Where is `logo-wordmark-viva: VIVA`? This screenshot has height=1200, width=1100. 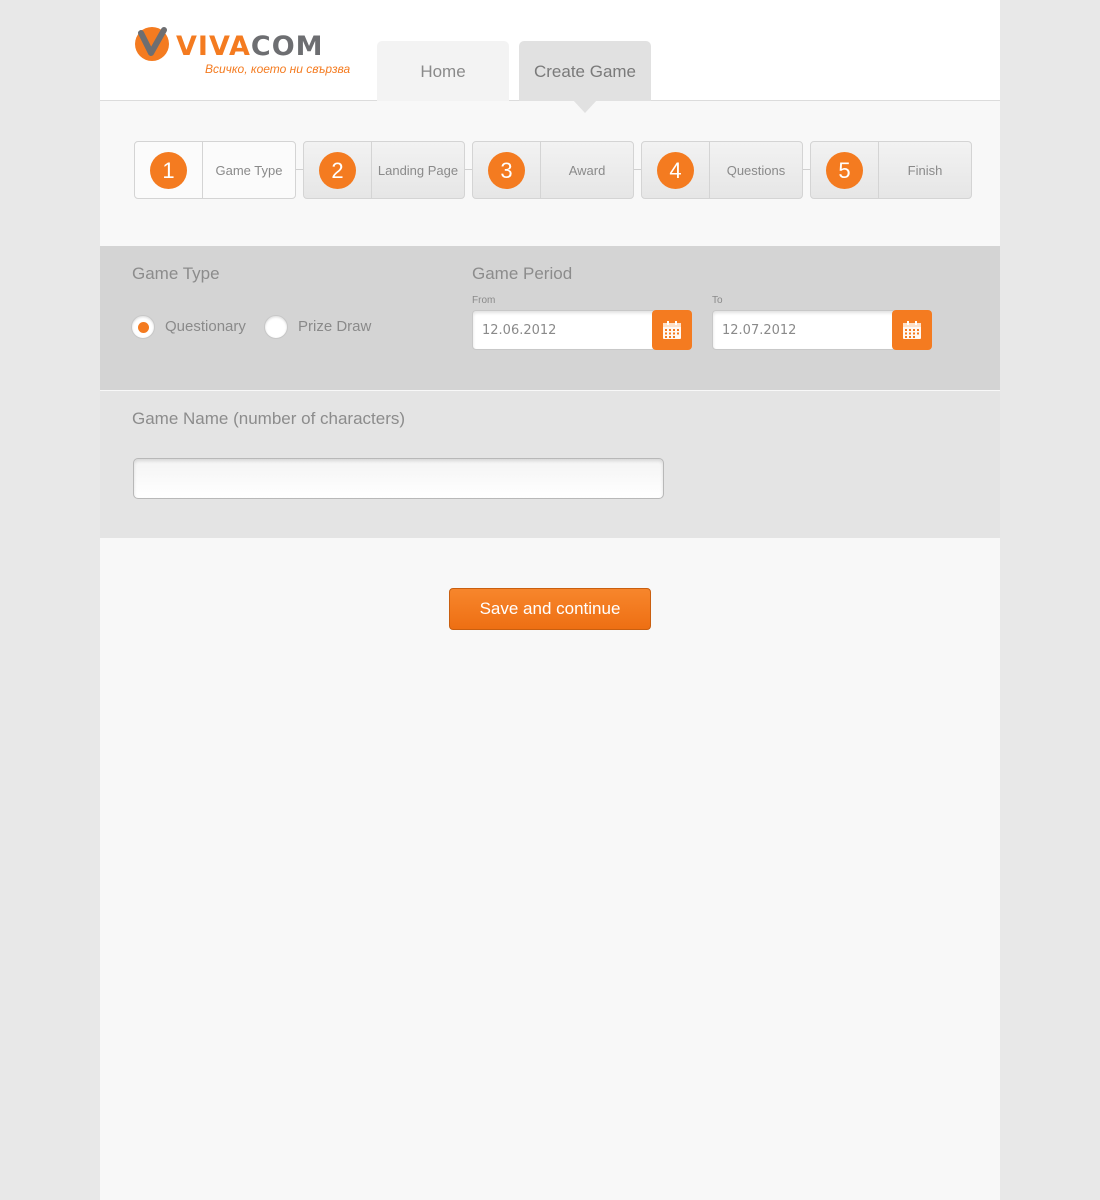 logo-wordmark-viva: VIVA is located at coordinates (213, 46).